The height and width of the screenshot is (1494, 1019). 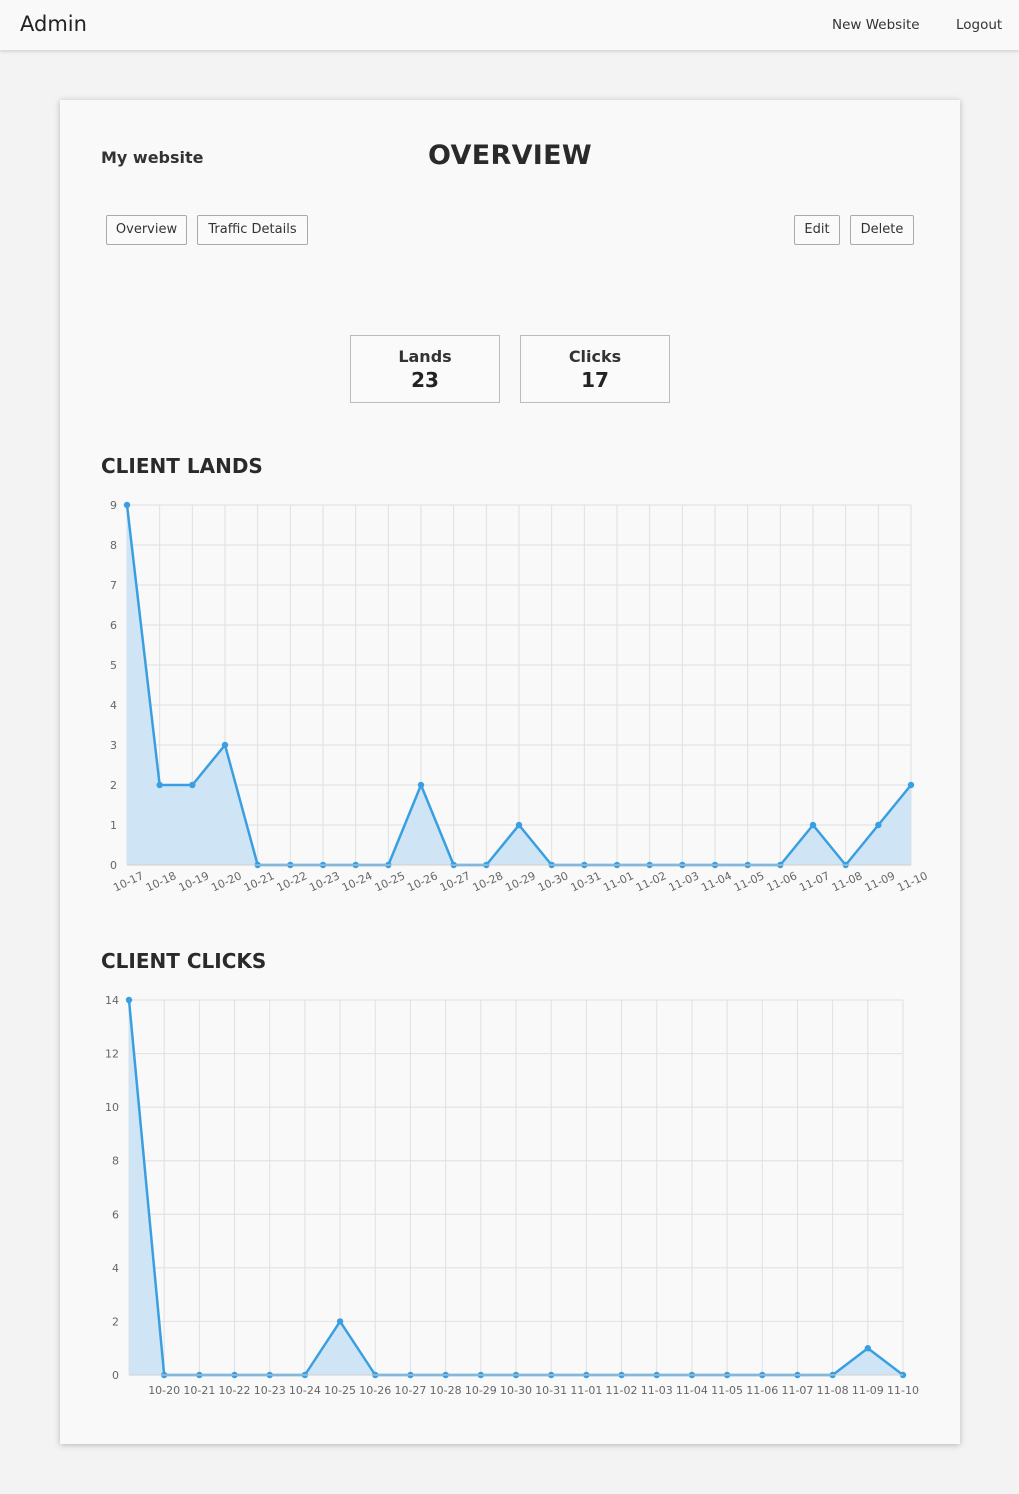 What do you see at coordinates (182, 466) in the screenshot?
I see `client-lands-title: CLIENT LANDS` at bounding box center [182, 466].